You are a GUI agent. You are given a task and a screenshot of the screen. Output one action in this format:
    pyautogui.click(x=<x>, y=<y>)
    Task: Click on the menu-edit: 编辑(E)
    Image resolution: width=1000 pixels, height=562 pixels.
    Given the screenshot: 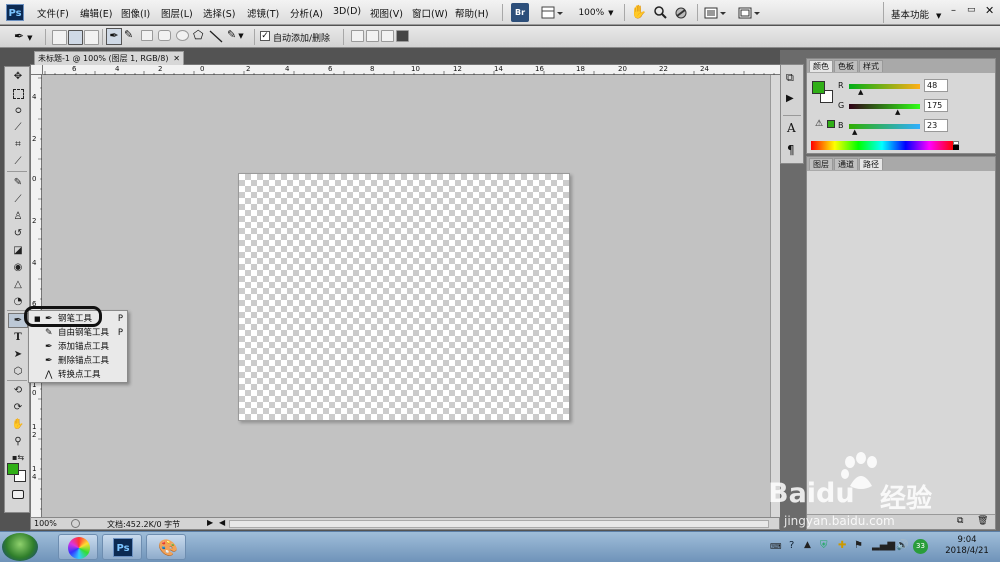 What is the action you would take?
    pyautogui.click(x=96, y=13)
    